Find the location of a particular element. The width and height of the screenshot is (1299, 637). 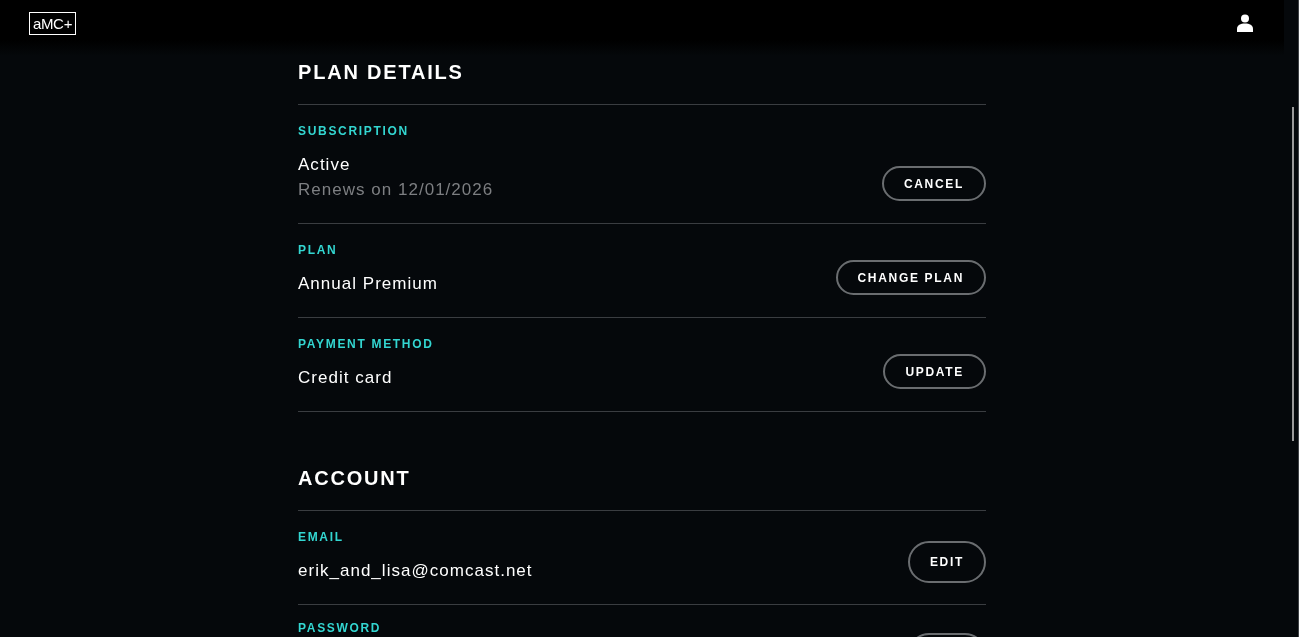

field-value: Credit card is located at coordinates (346, 378).